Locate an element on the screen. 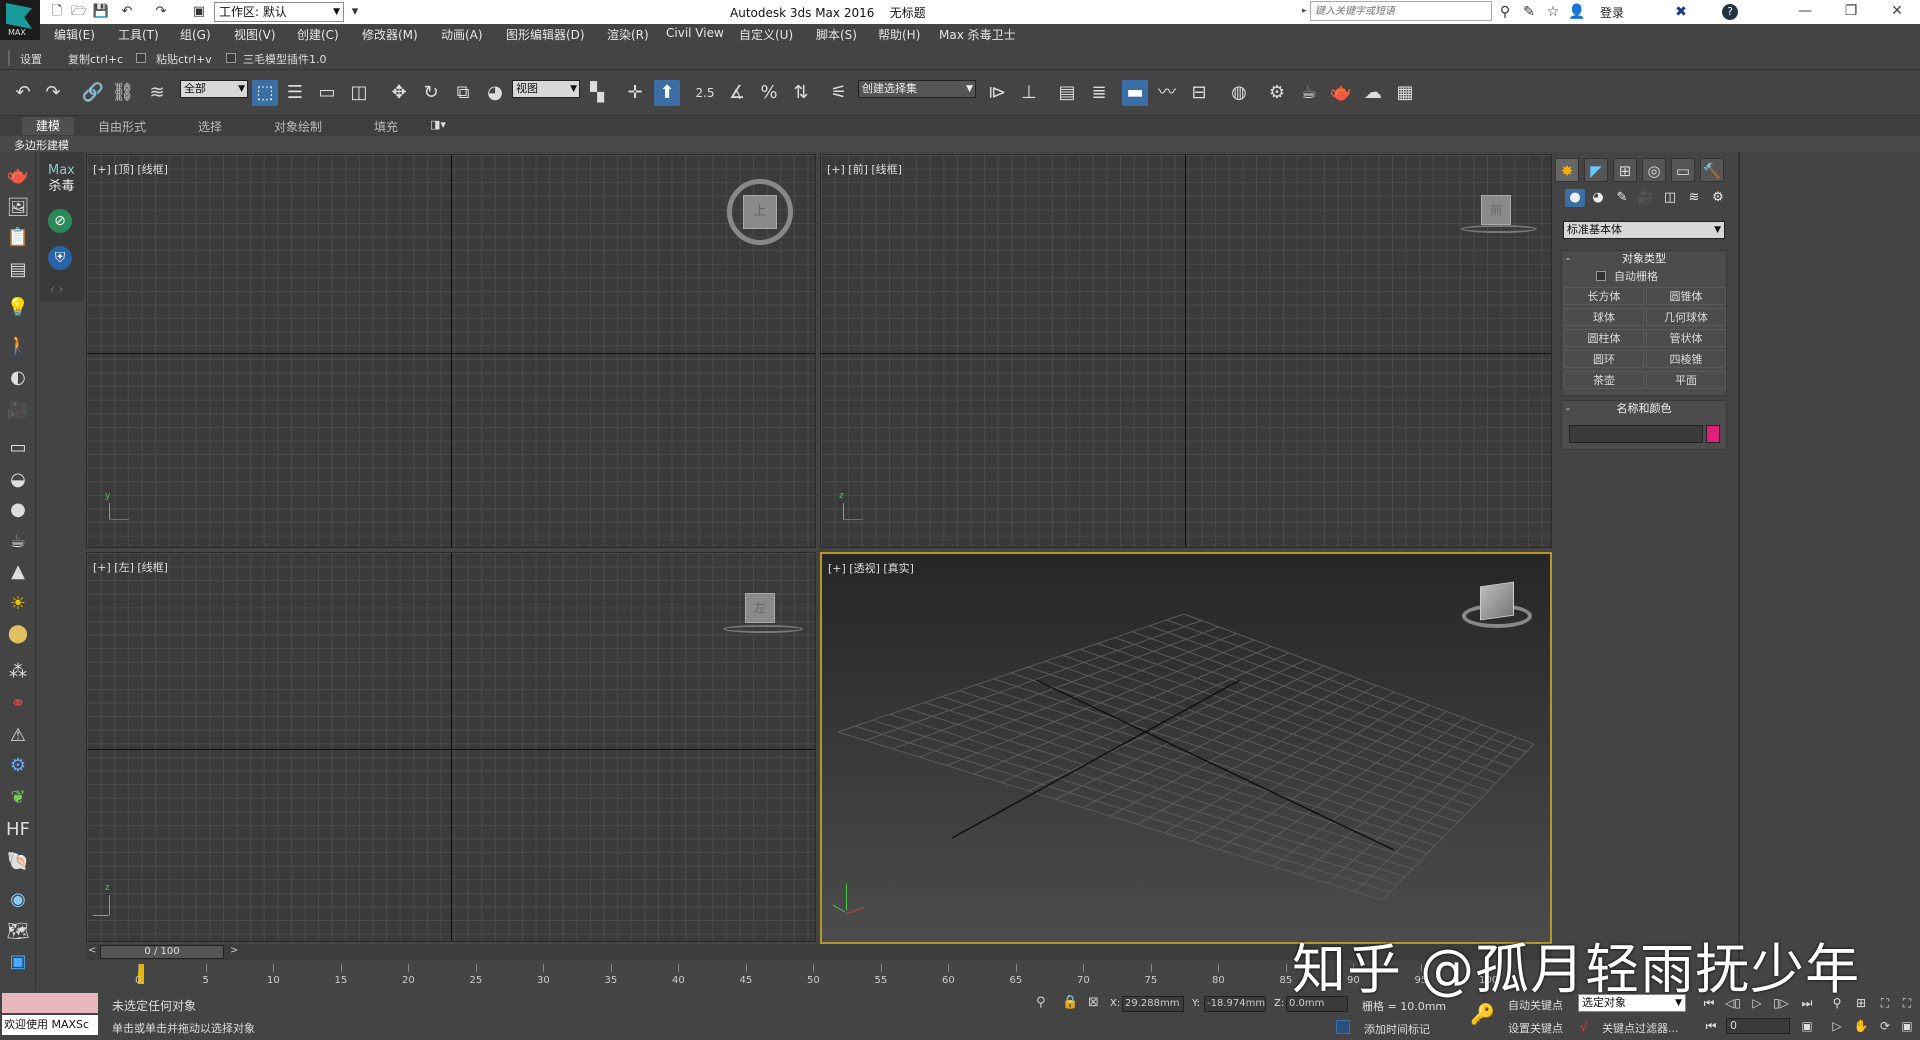 The width and height of the screenshot is (1920, 1040). viewport-label: [+] [透视] [真实] is located at coordinates (871, 568).